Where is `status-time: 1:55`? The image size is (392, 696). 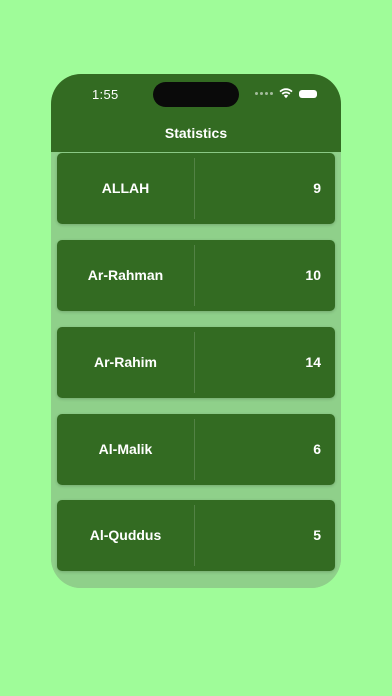
status-time: 1:55 is located at coordinates (105, 94).